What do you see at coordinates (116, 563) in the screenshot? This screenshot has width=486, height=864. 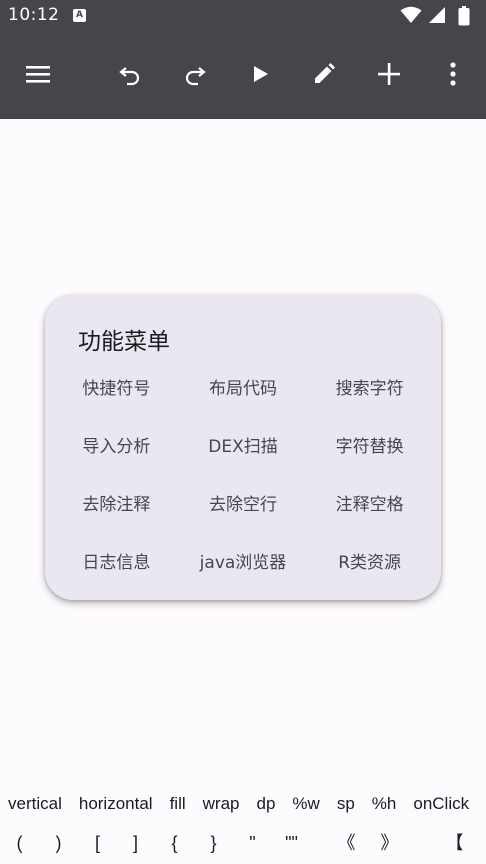 I see `menu-item-log-info: 日志信息` at bounding box center [116, 563].